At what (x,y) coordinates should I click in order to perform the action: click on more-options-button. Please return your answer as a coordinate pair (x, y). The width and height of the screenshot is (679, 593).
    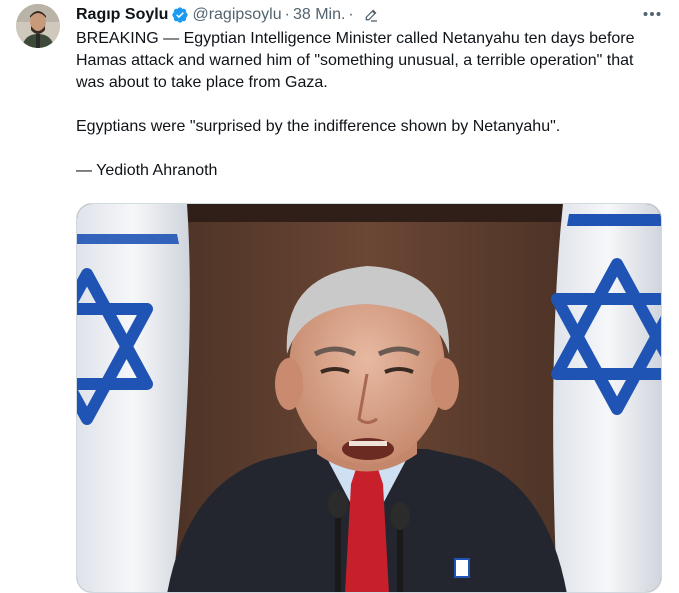
    Looking at the image, I should click on (652, 14).